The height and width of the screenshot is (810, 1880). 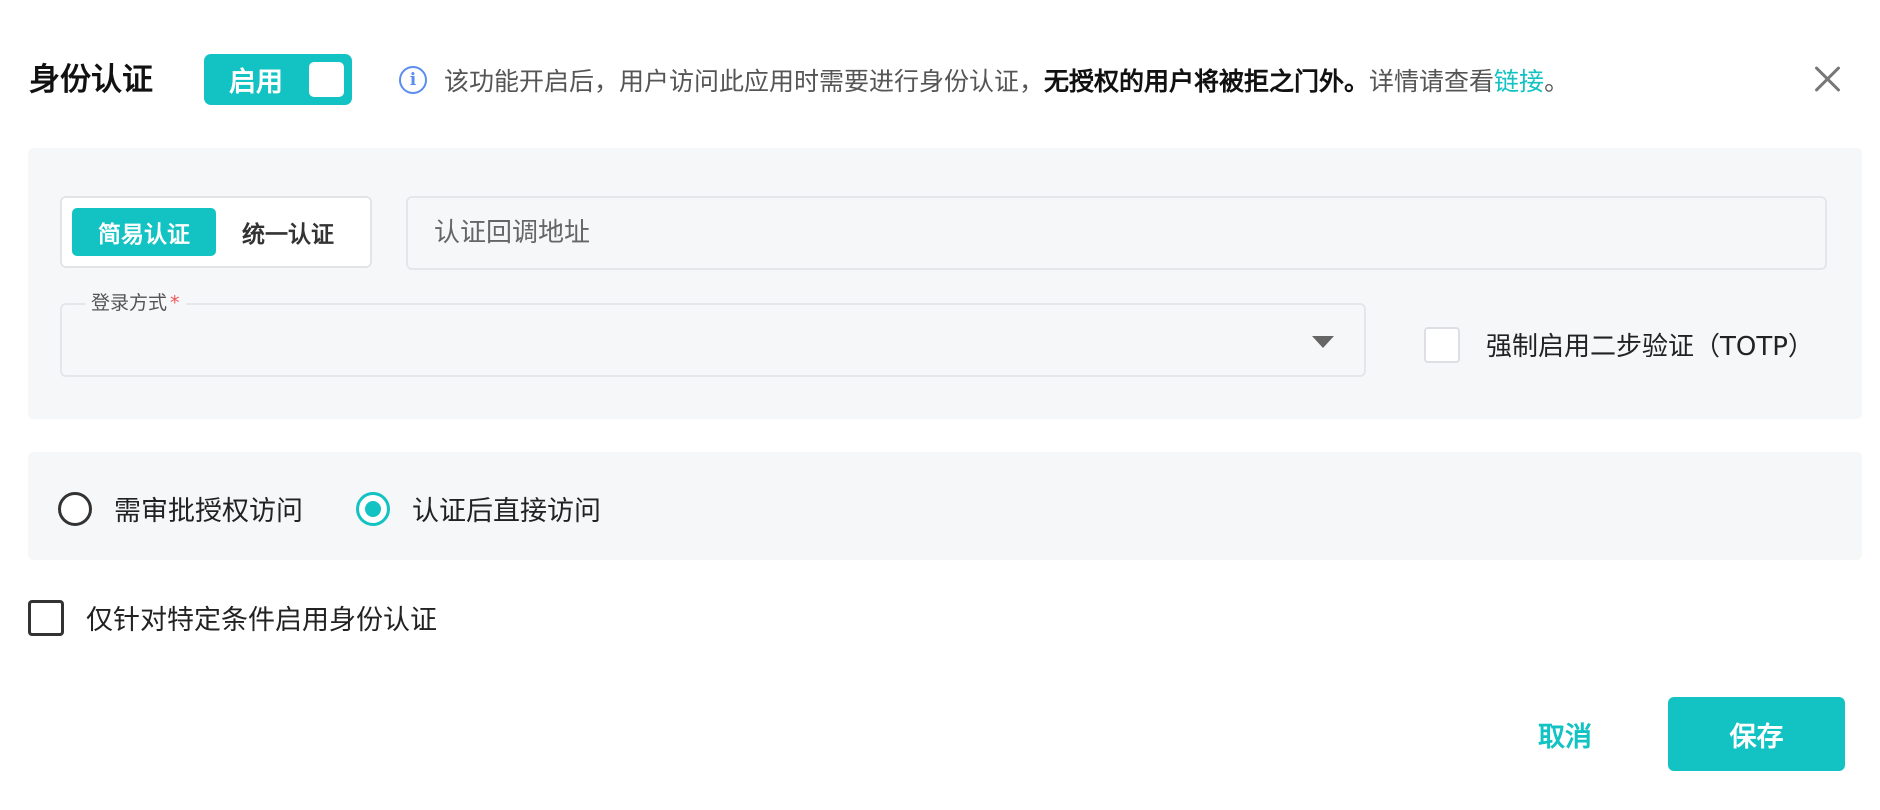 I want to click on radio-circle-checked, so click(x=373, y=508).